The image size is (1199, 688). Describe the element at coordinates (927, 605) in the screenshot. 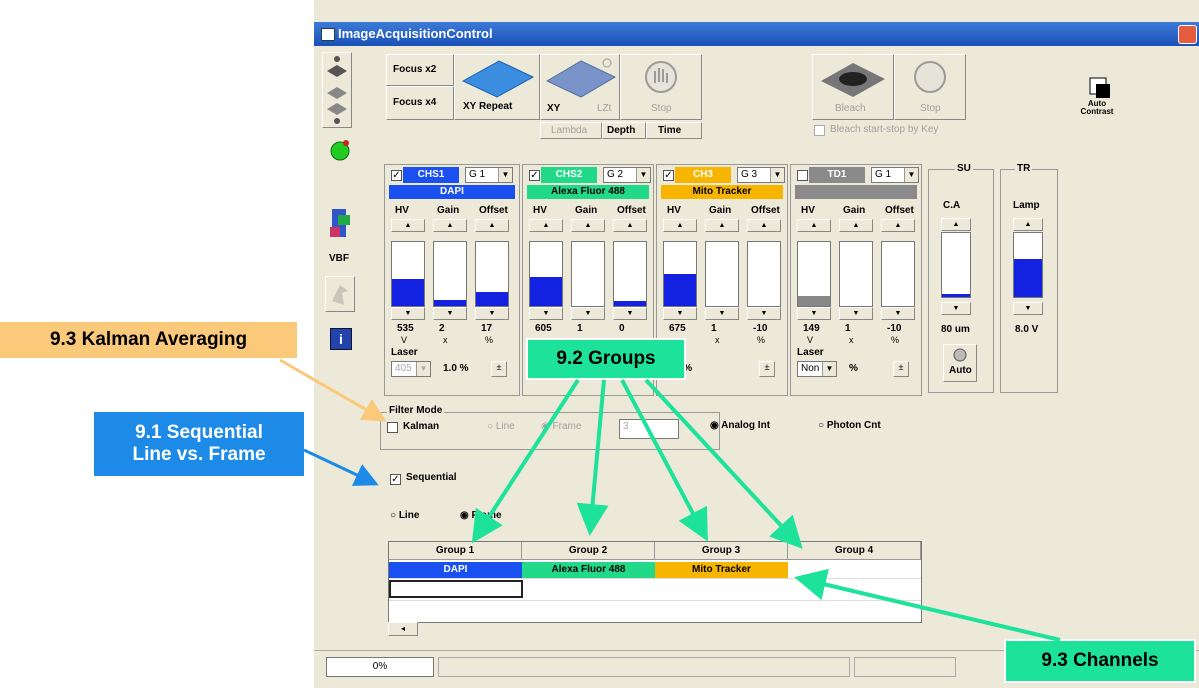

I see `arrow-channels` at that location.